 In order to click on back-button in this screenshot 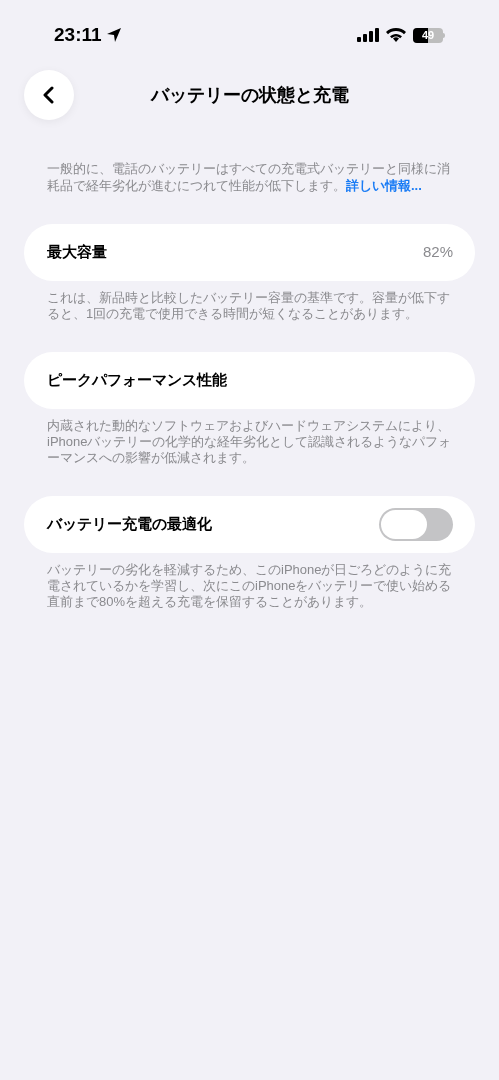, I will do `click(49, 95)`.